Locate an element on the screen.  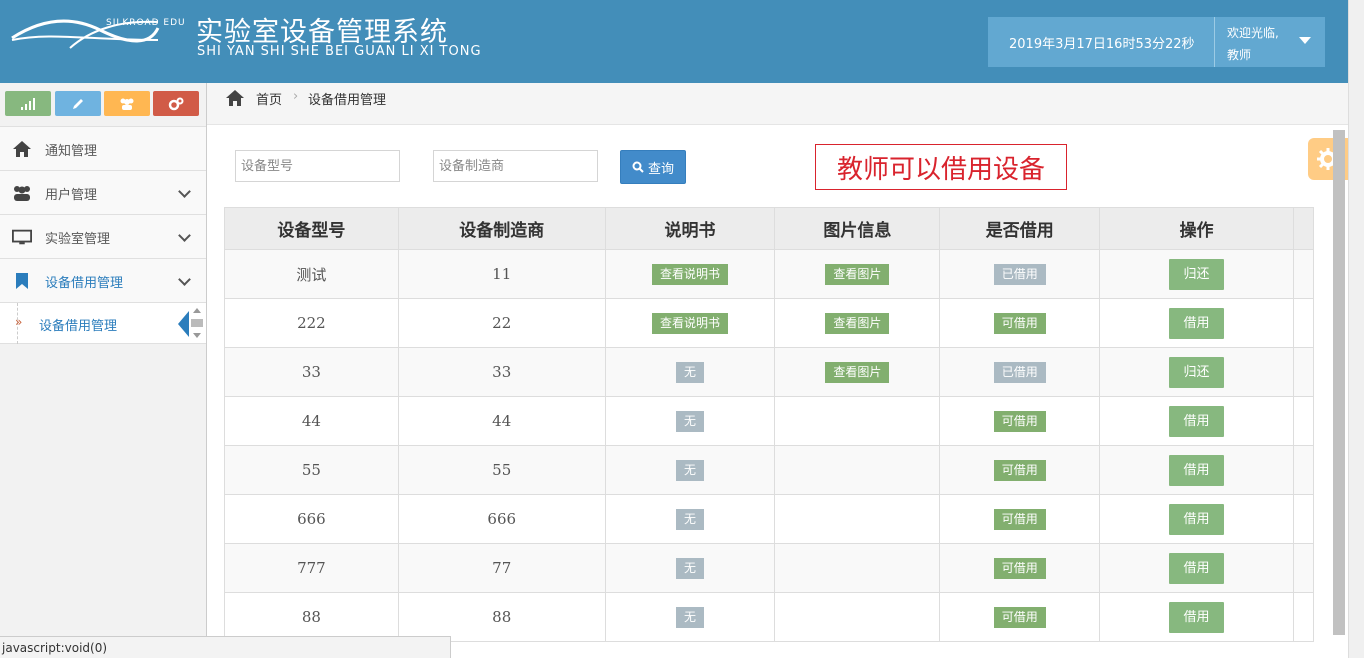
device-maker-cell: 44 is located at coordinates (502, 421).